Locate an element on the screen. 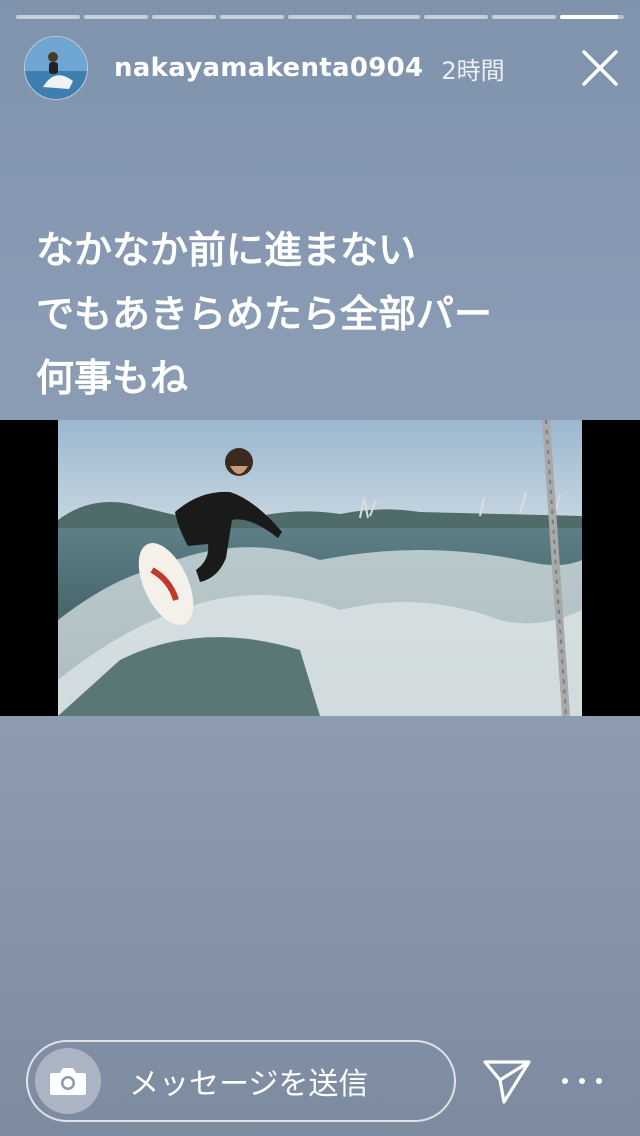 The width and height of the screenshot is (640, 1136). send-button is located at coordinates (507, 1081).